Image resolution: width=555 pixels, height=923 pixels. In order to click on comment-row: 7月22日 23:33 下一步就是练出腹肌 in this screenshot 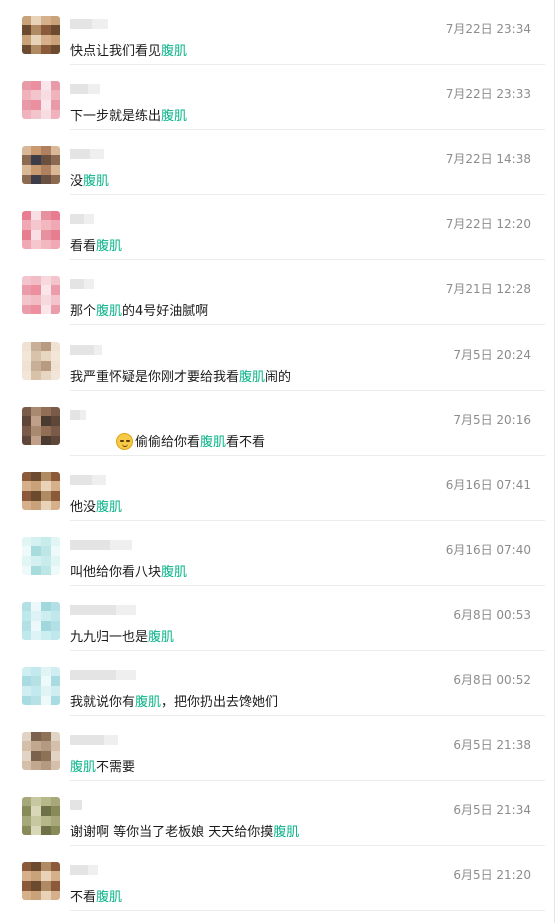, I will do `click(272, 98)`.